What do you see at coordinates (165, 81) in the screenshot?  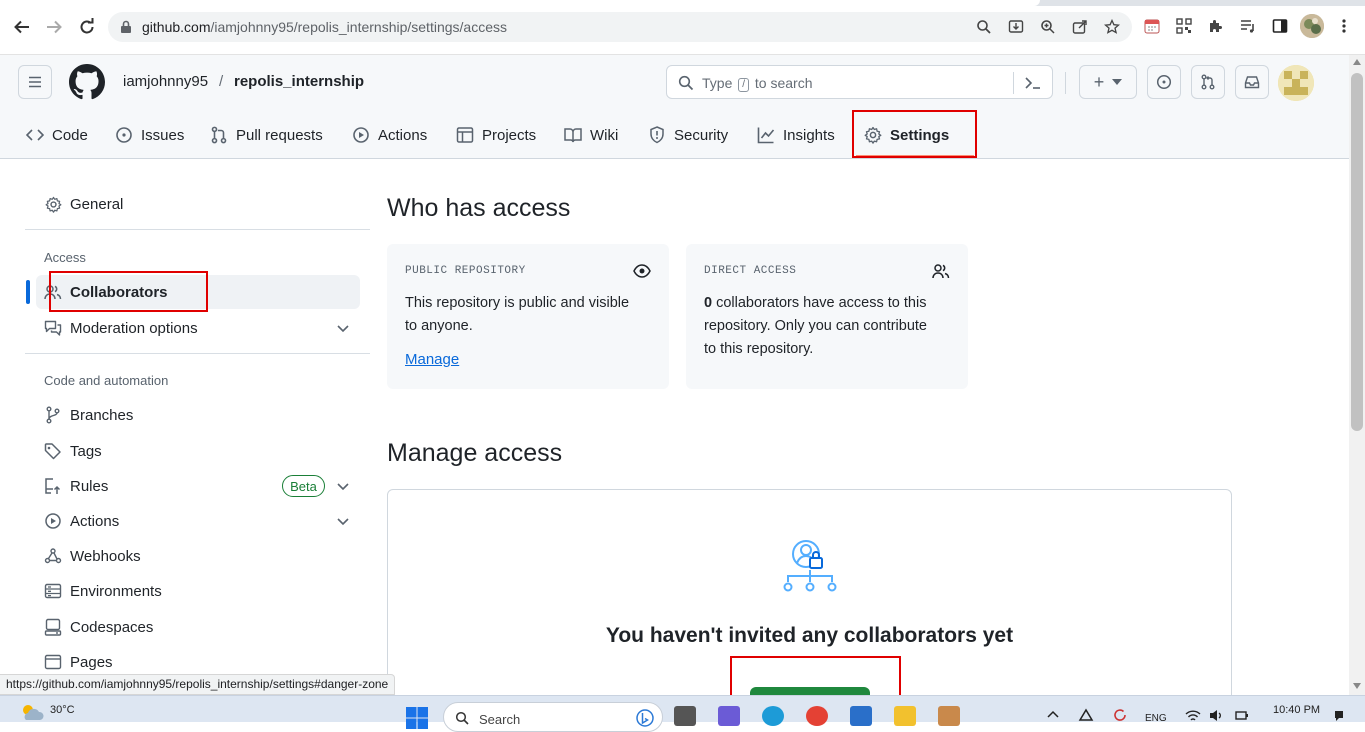 I see `repo-owner-link: iamjohnny95` at bounding box center [165, 81].